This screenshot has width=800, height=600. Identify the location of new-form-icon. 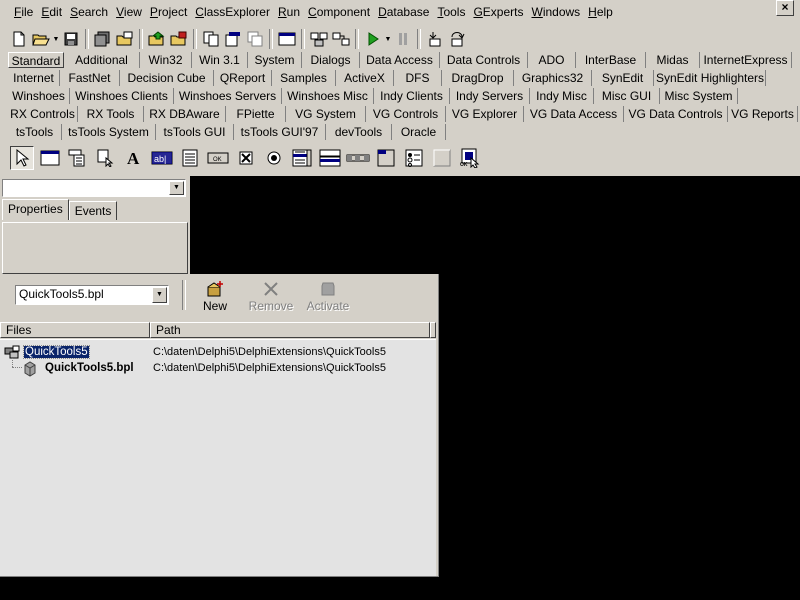
(287, 39).